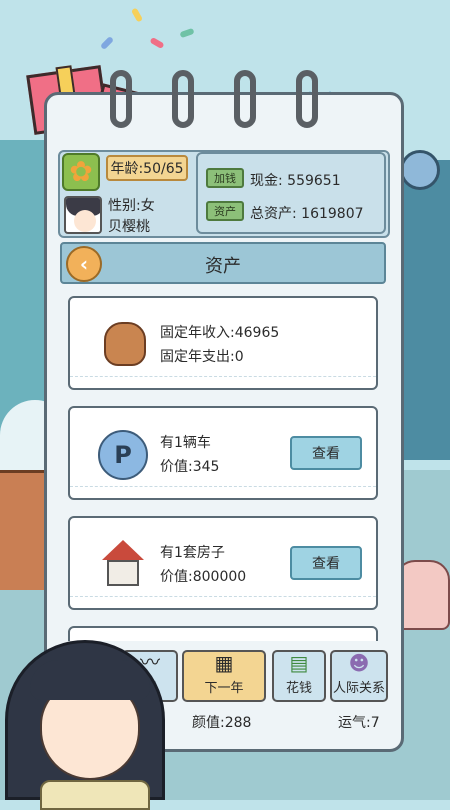 The height and width of the screenshot is (810, 450). Describe the element at coordinates (359, 723) in the screenshot. I see `luck-stat: 运气:7` at that location.